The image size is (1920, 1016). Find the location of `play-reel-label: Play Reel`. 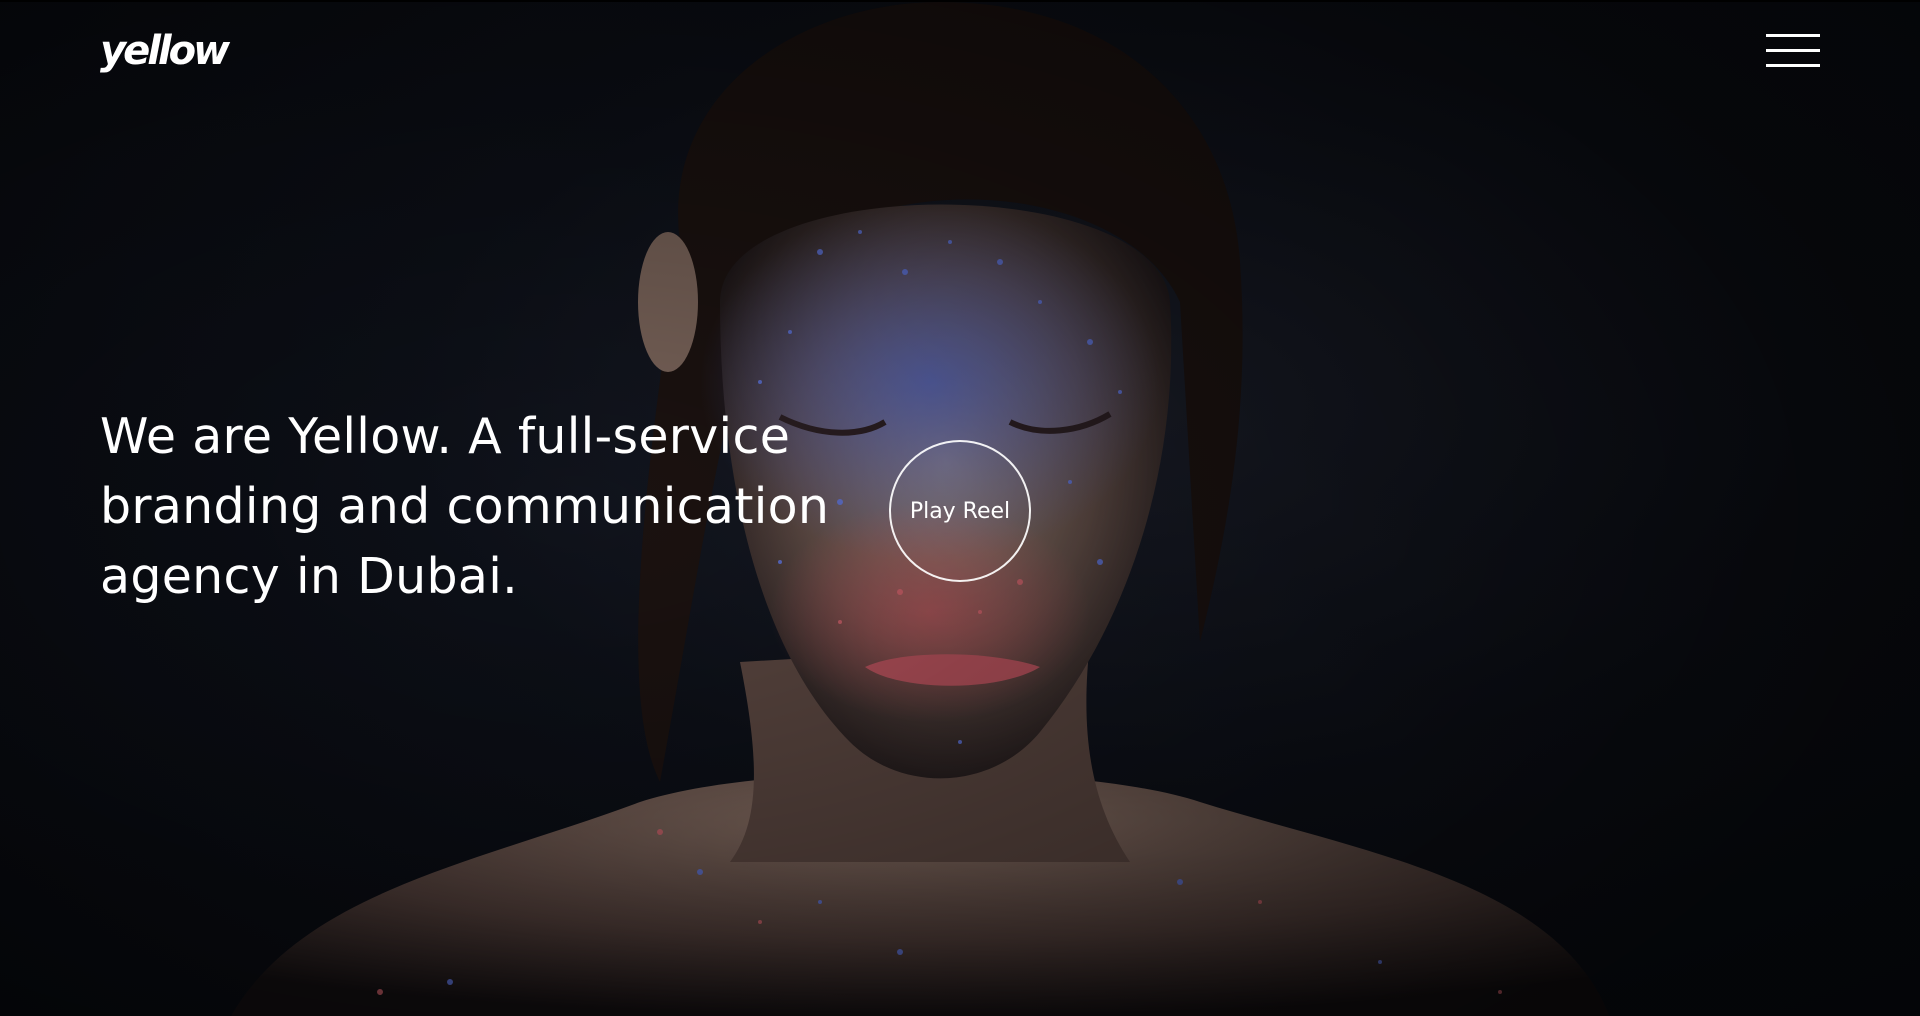

play-reel-label: Play Reel is located at coordinates (960, 511).